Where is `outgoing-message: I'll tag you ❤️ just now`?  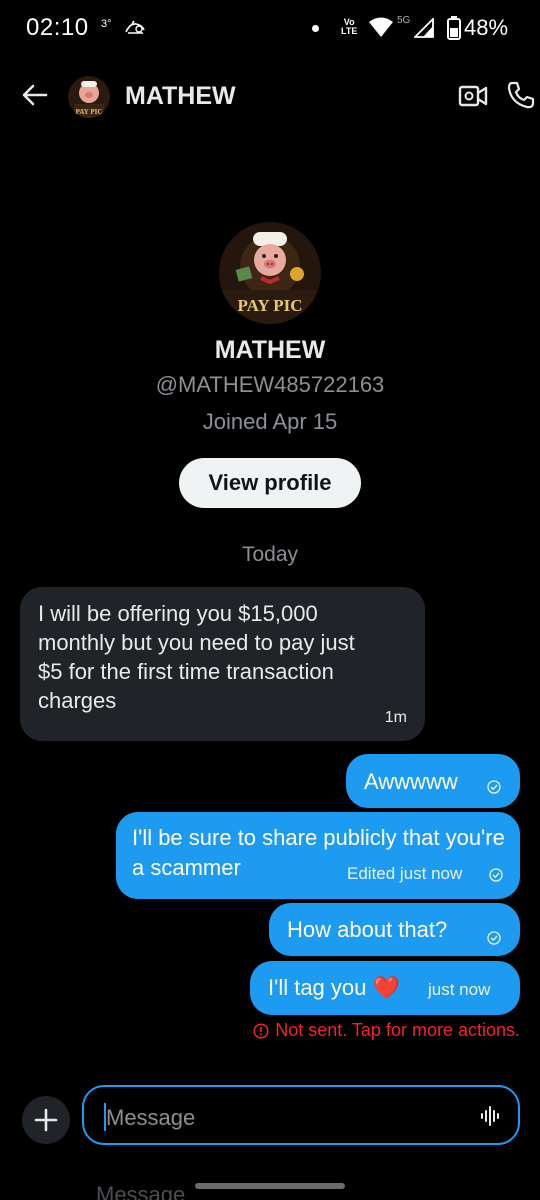 outgoing-message: I'll tag you ❤️ just now is located at coordinates (385, 988).